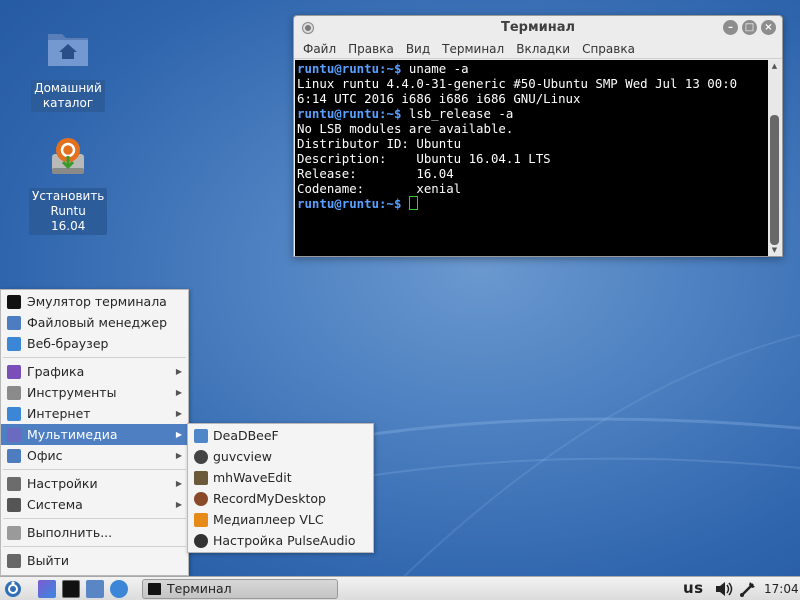  I want to click on internet-icon, so click(14, 414).